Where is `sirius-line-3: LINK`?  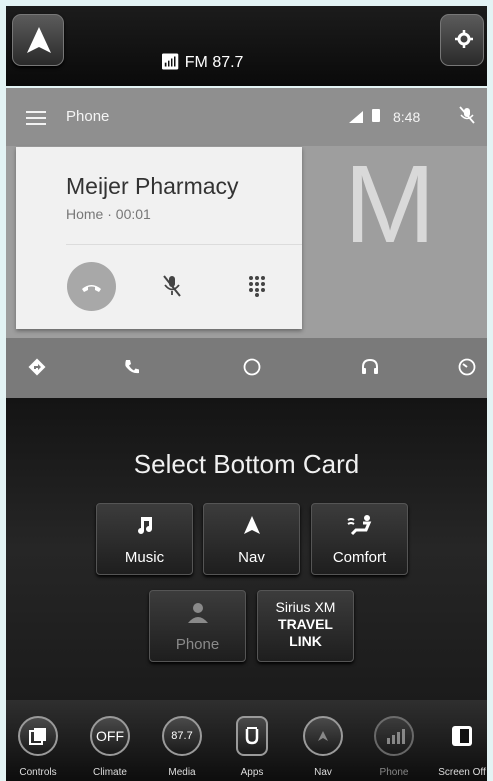
sirius-line-3: LINK is located at coordinates (305, 641).